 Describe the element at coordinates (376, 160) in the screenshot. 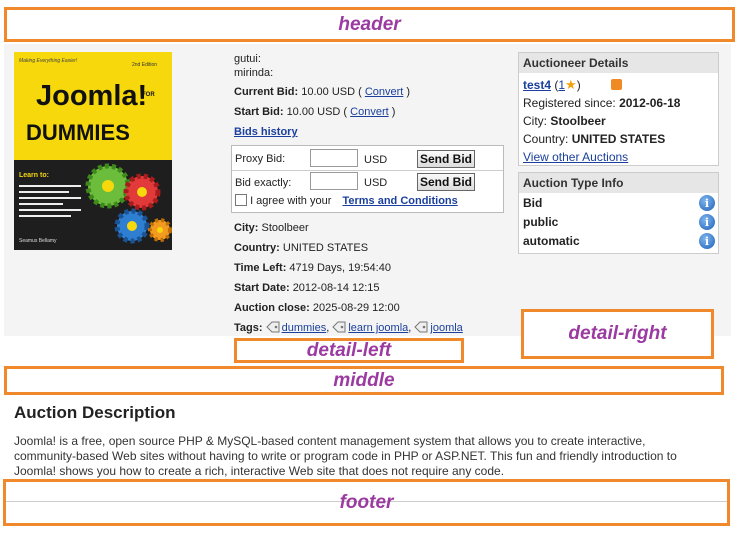

I see `proxy-bid-currency: USD` at that location.